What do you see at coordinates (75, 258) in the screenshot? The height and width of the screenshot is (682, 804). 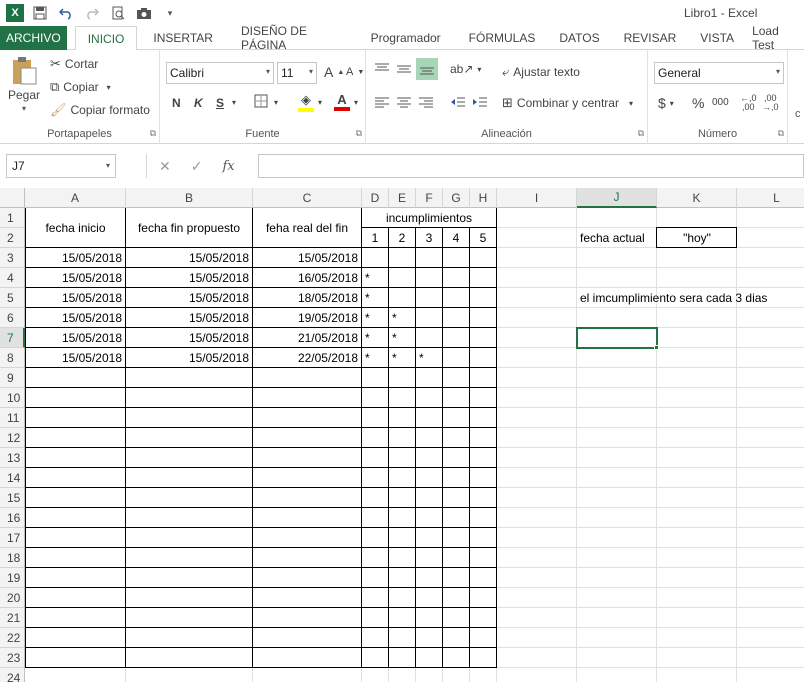 I see `cell-a3: 15/05/2018` at bounding box center [75, 258].